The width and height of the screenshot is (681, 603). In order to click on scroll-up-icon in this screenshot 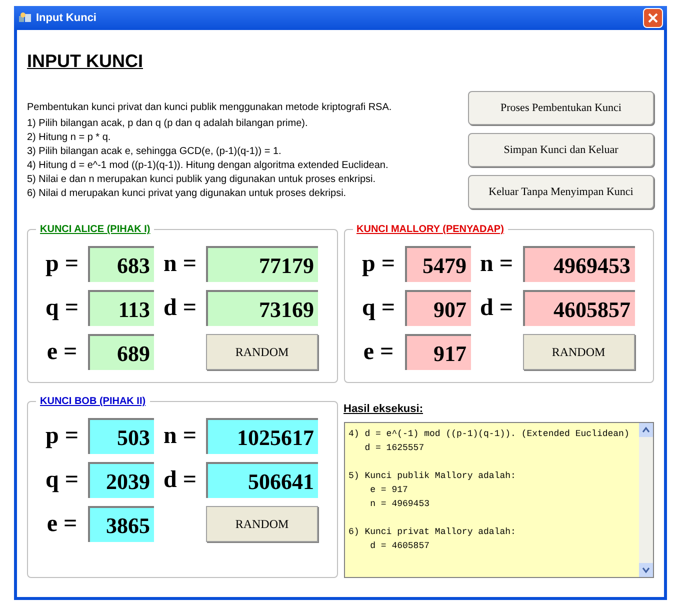, I will do `click(646, 429)`.